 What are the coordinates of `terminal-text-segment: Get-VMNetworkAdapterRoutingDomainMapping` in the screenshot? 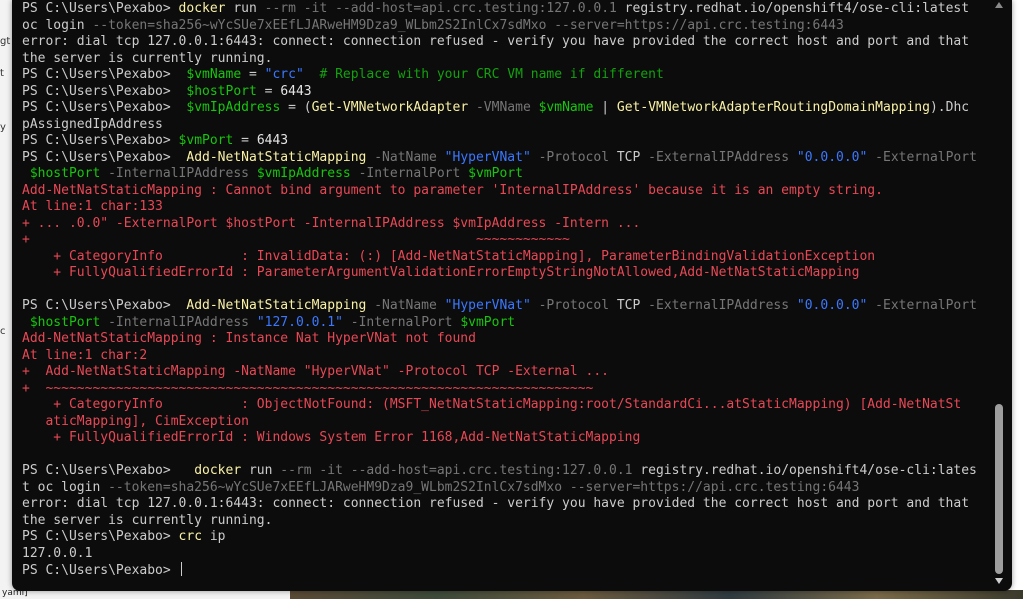 It's located at (773, 107).